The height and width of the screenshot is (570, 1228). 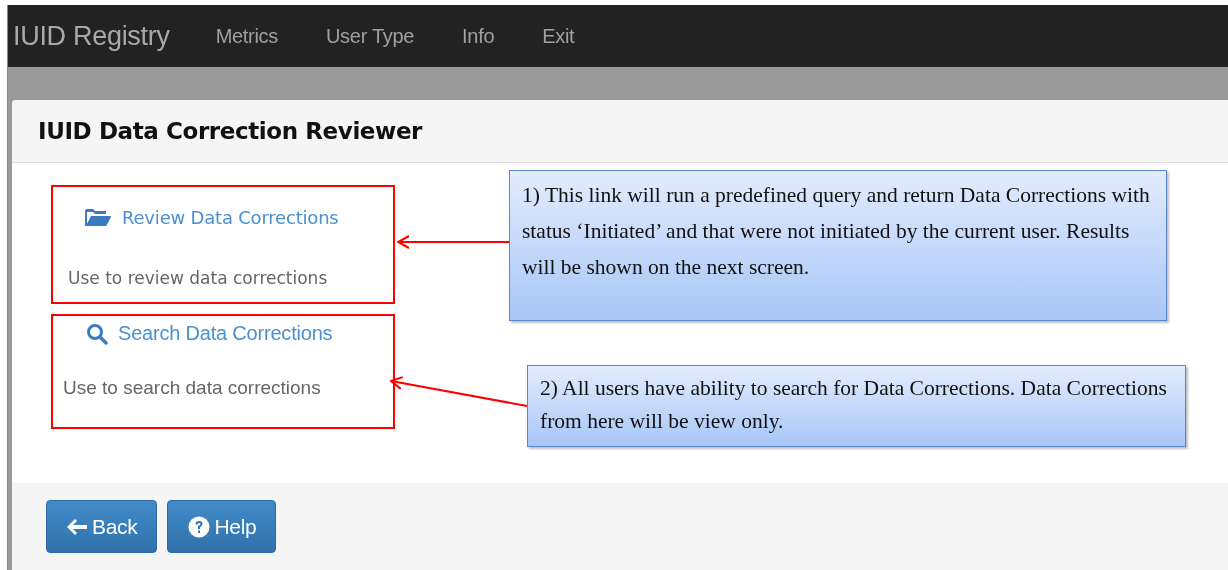 What do you see at coordinates (198, 278) in the screenshot?
I see `option-description: Use to review data corrections` at bounding box center [198, 278].